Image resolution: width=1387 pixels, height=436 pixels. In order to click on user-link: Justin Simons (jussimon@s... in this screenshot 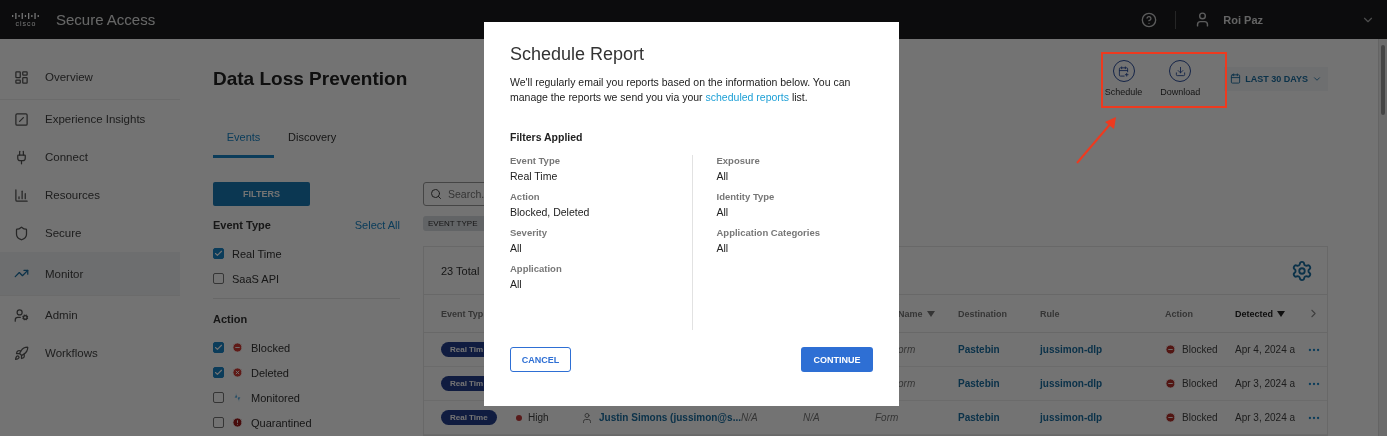, I will do `click(670, 417)`.